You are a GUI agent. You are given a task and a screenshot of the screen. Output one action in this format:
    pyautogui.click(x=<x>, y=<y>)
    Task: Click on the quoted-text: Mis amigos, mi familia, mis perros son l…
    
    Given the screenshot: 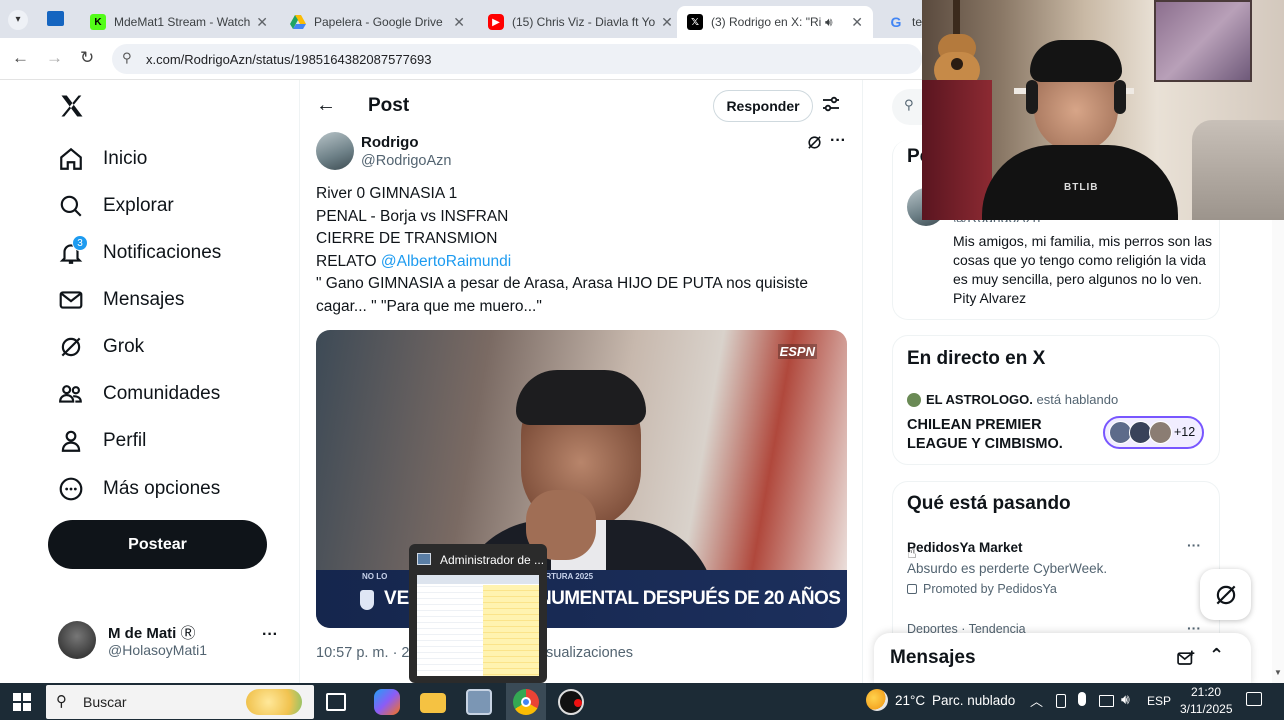 What is the action you would take?
    pyautogui.click(x=1083, y=269)
    